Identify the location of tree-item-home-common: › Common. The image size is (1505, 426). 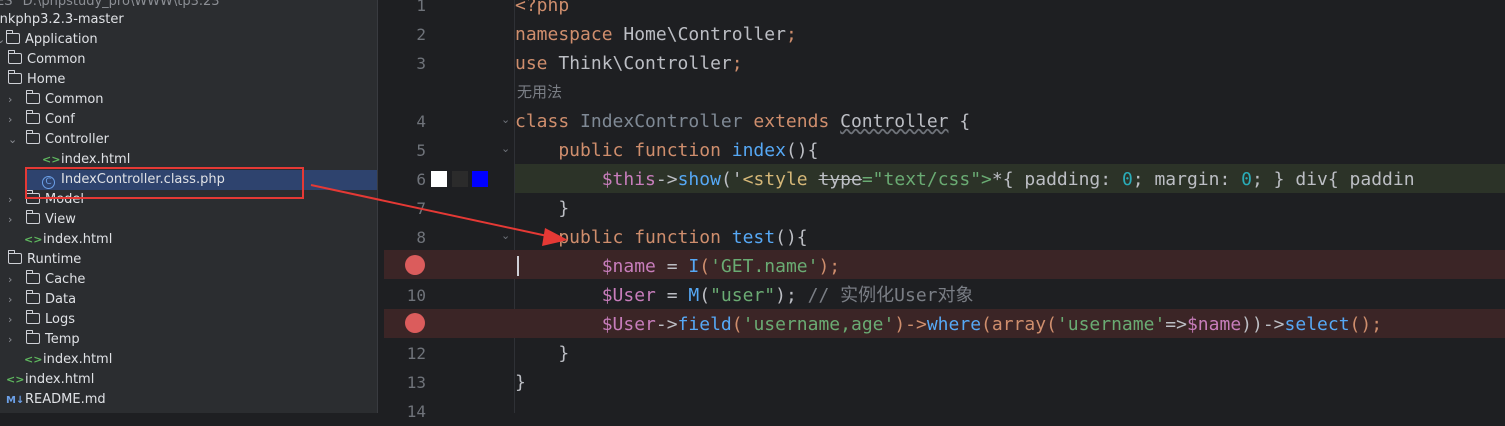
(56, 100).